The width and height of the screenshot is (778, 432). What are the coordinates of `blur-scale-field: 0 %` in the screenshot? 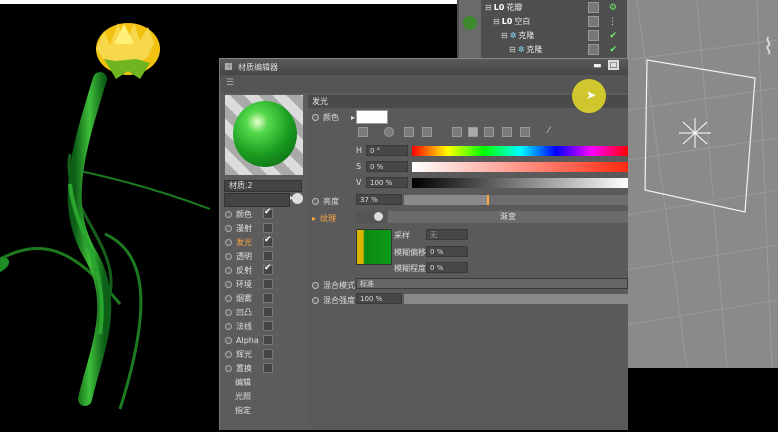 It's located at (447, 267).